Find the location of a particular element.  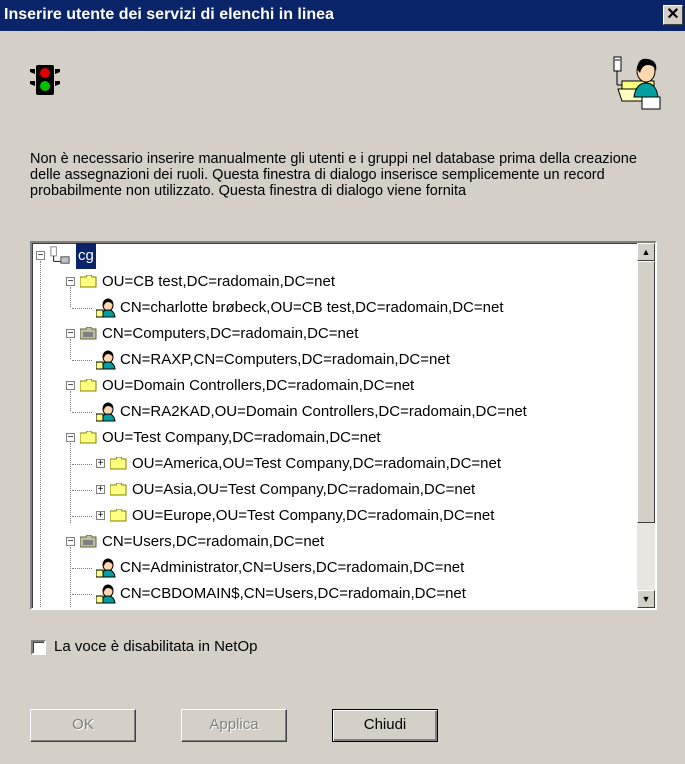

close-button: ✕ is located at coordinates (673, 15).